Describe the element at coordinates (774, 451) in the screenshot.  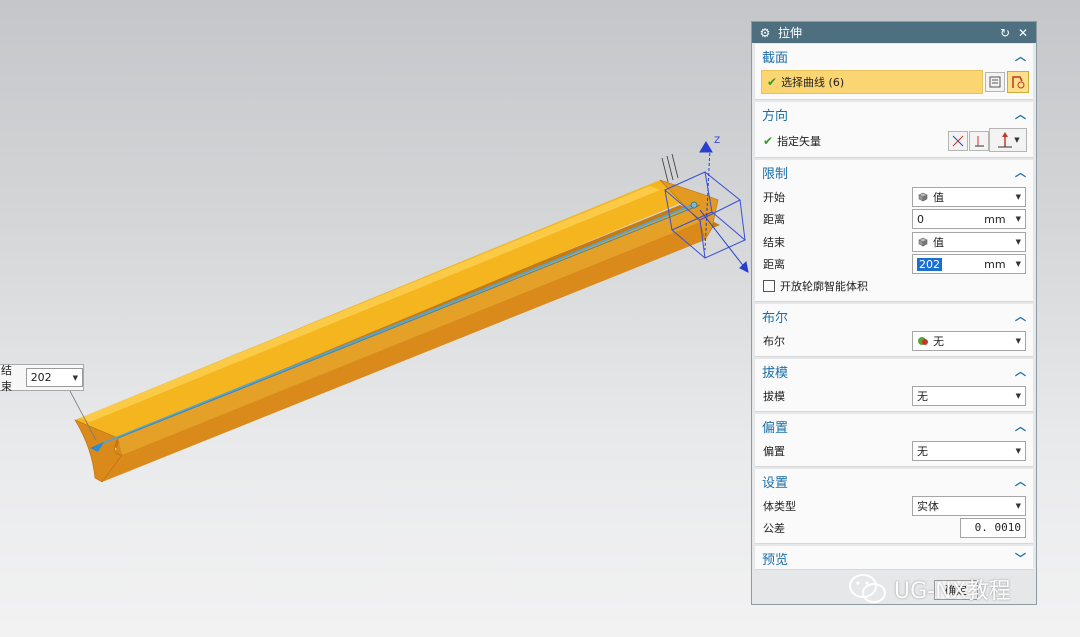
I see `offset-label: 偏置` at that location.